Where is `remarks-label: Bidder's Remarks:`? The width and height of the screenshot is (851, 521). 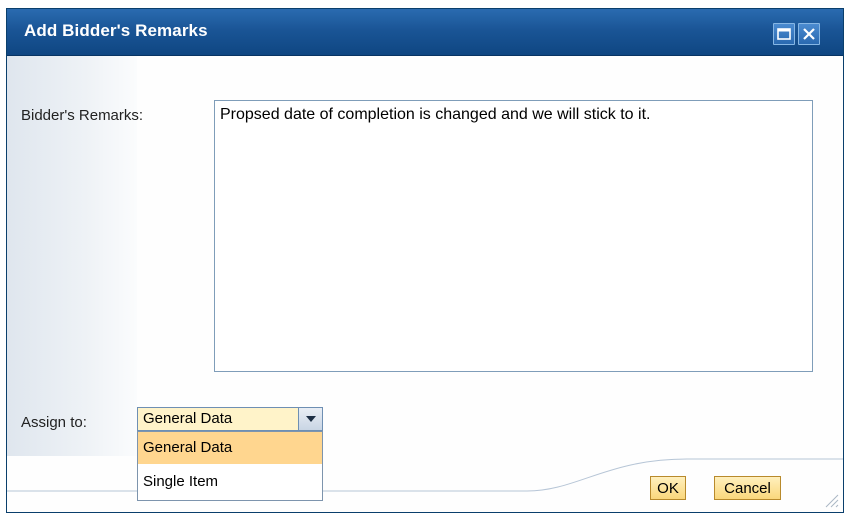
remarks-label: Bidder's Remarks: is located at coordinates (82, 115).